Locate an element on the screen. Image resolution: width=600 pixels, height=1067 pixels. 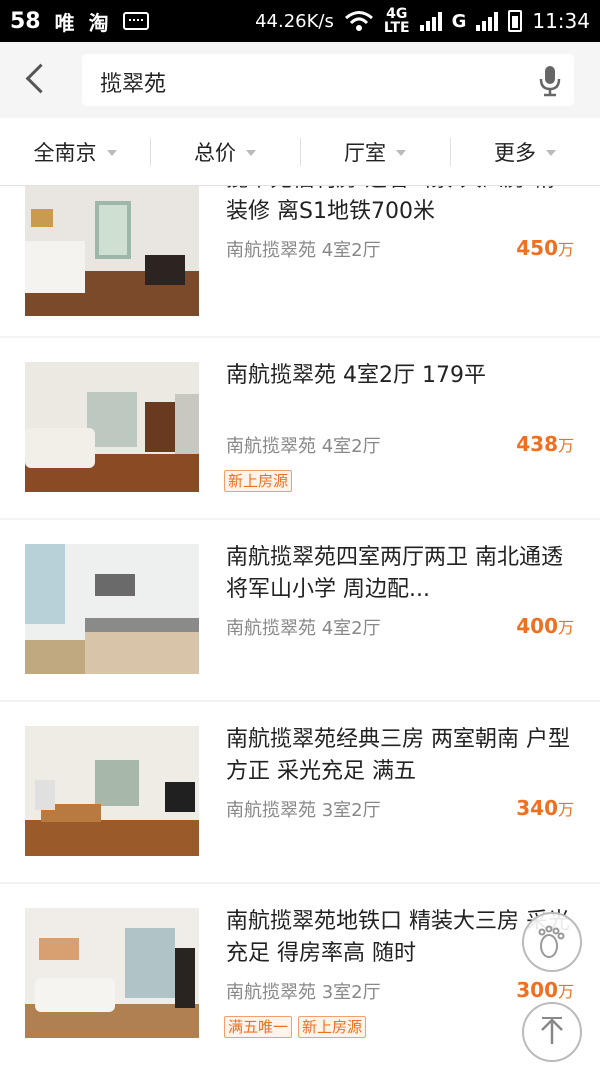
app-58-badge: 58 is located at coordinates (25, 21).